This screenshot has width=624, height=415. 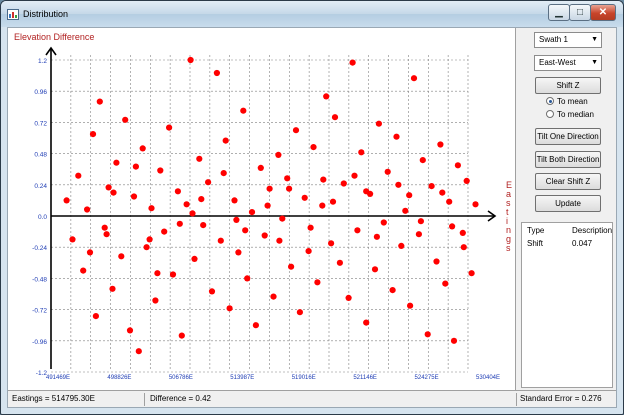 I want to click on close-button: ✕, so click(x=603, y=12).